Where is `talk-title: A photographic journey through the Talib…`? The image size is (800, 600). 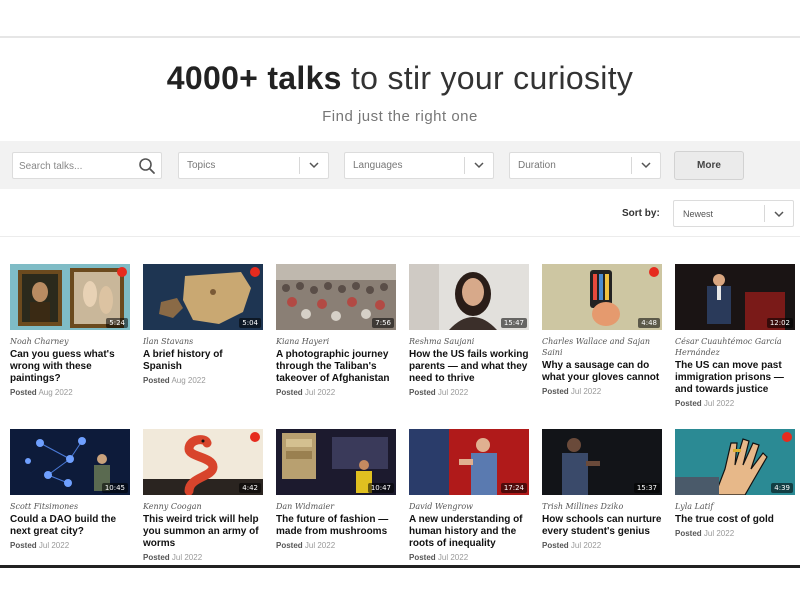
talk-title: A photographic journey through the Talib… is located at coordinates (336, 367).